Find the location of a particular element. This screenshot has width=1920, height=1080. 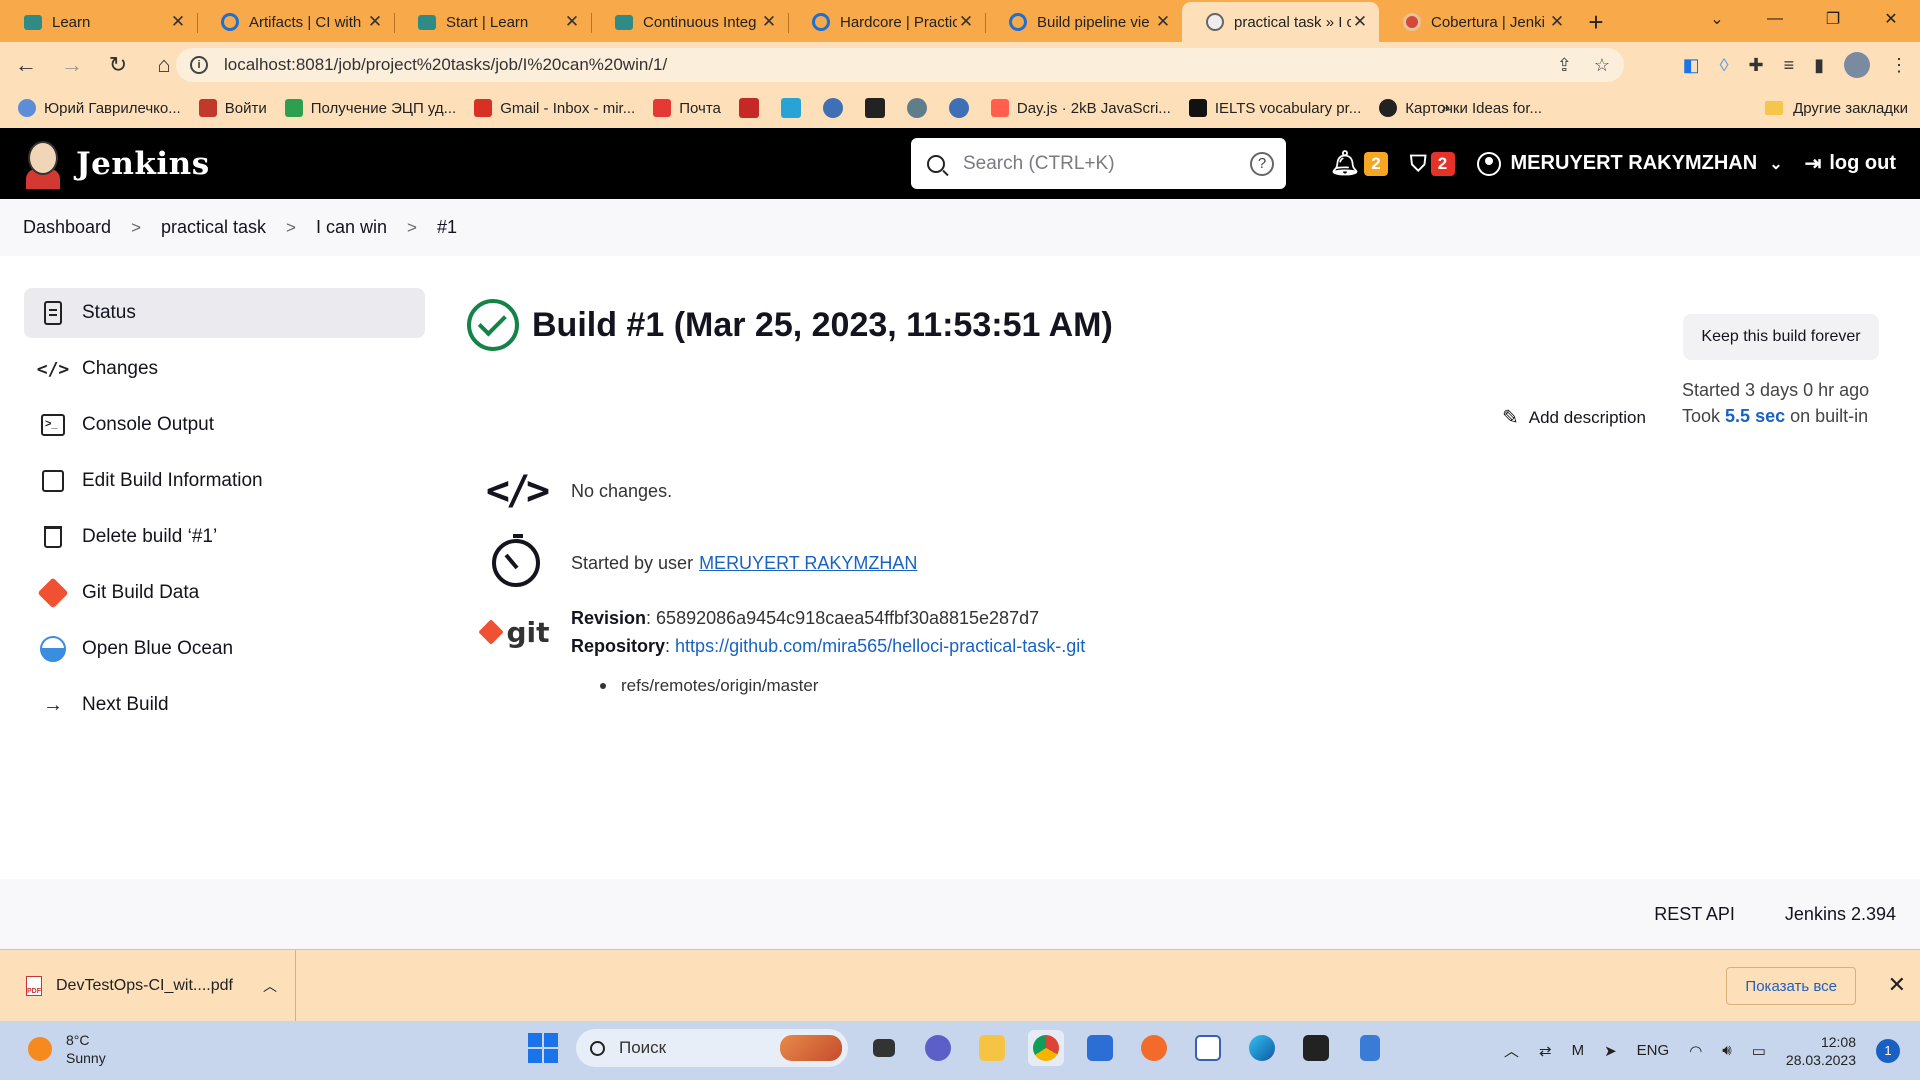

chevron-down-icon: ⌄ is located at coordinates (1775, 164).